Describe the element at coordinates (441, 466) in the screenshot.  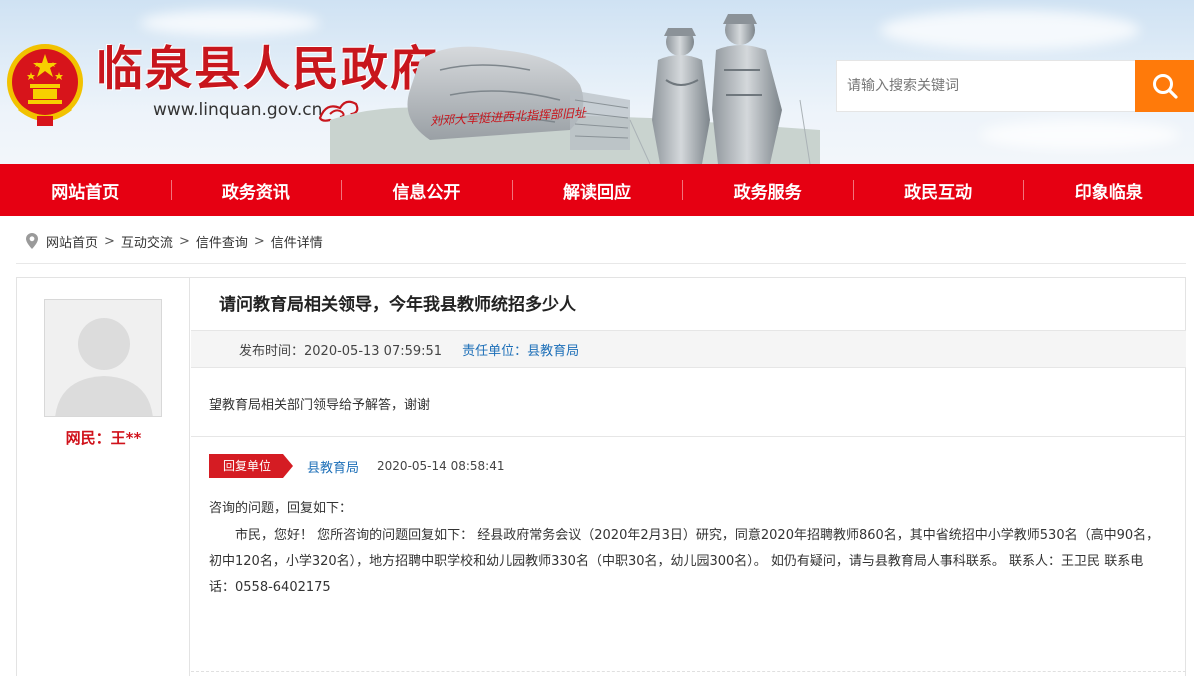
I see `reply-time: 2020-05-14 08:58:41` at that location.